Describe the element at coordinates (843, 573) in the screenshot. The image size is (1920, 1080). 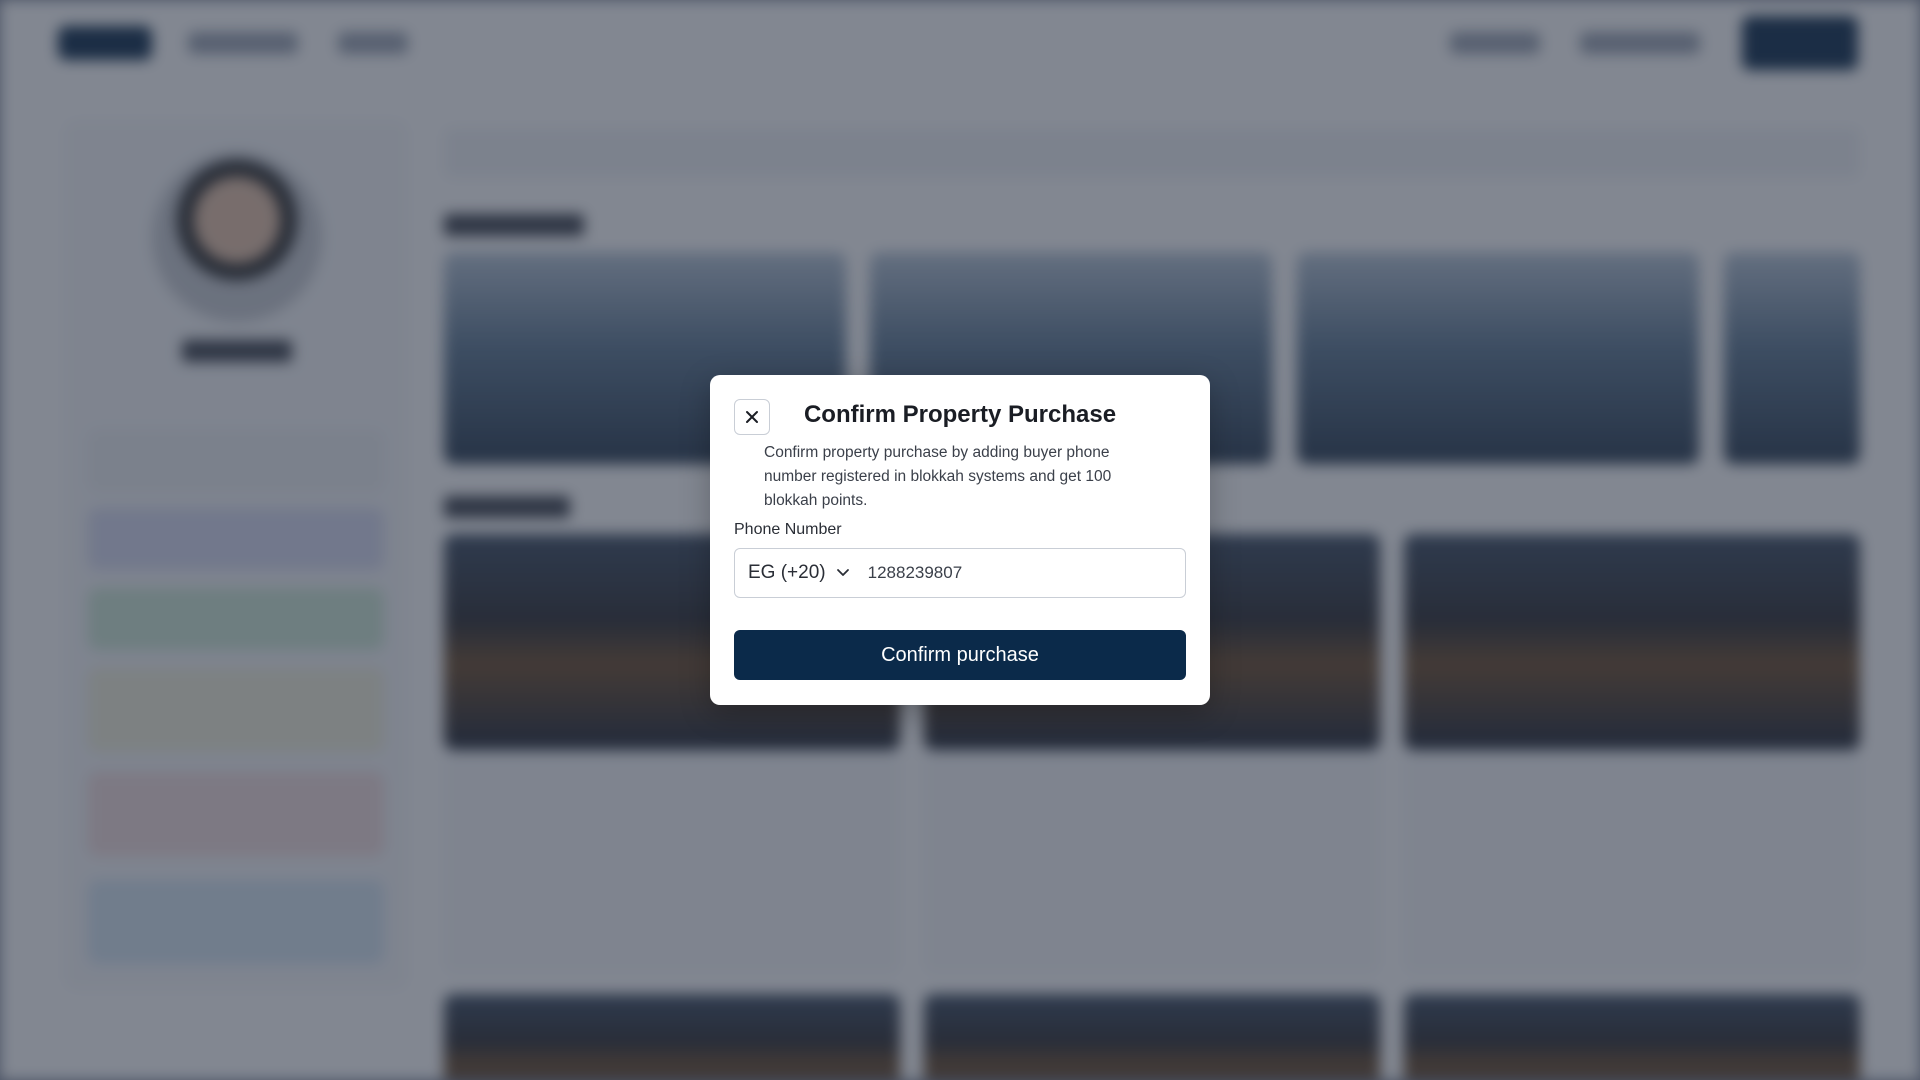
I see `chevron-down-icon` at that location.